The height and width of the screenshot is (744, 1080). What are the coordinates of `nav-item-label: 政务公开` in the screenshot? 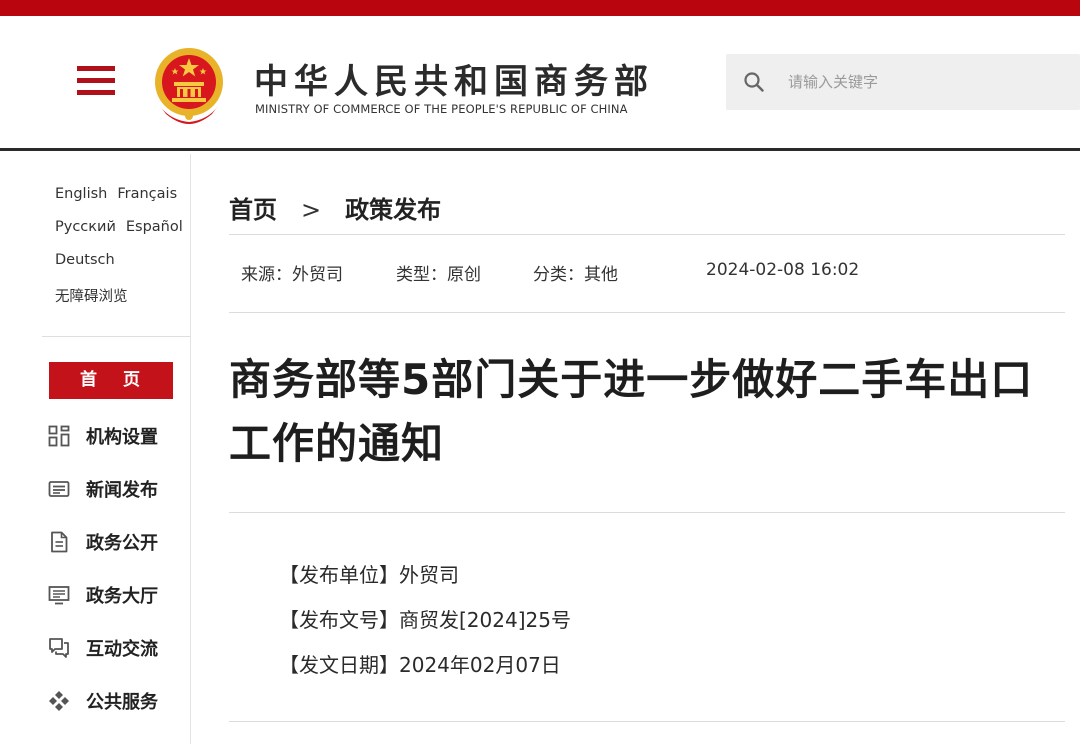 It's located at (122, 543).